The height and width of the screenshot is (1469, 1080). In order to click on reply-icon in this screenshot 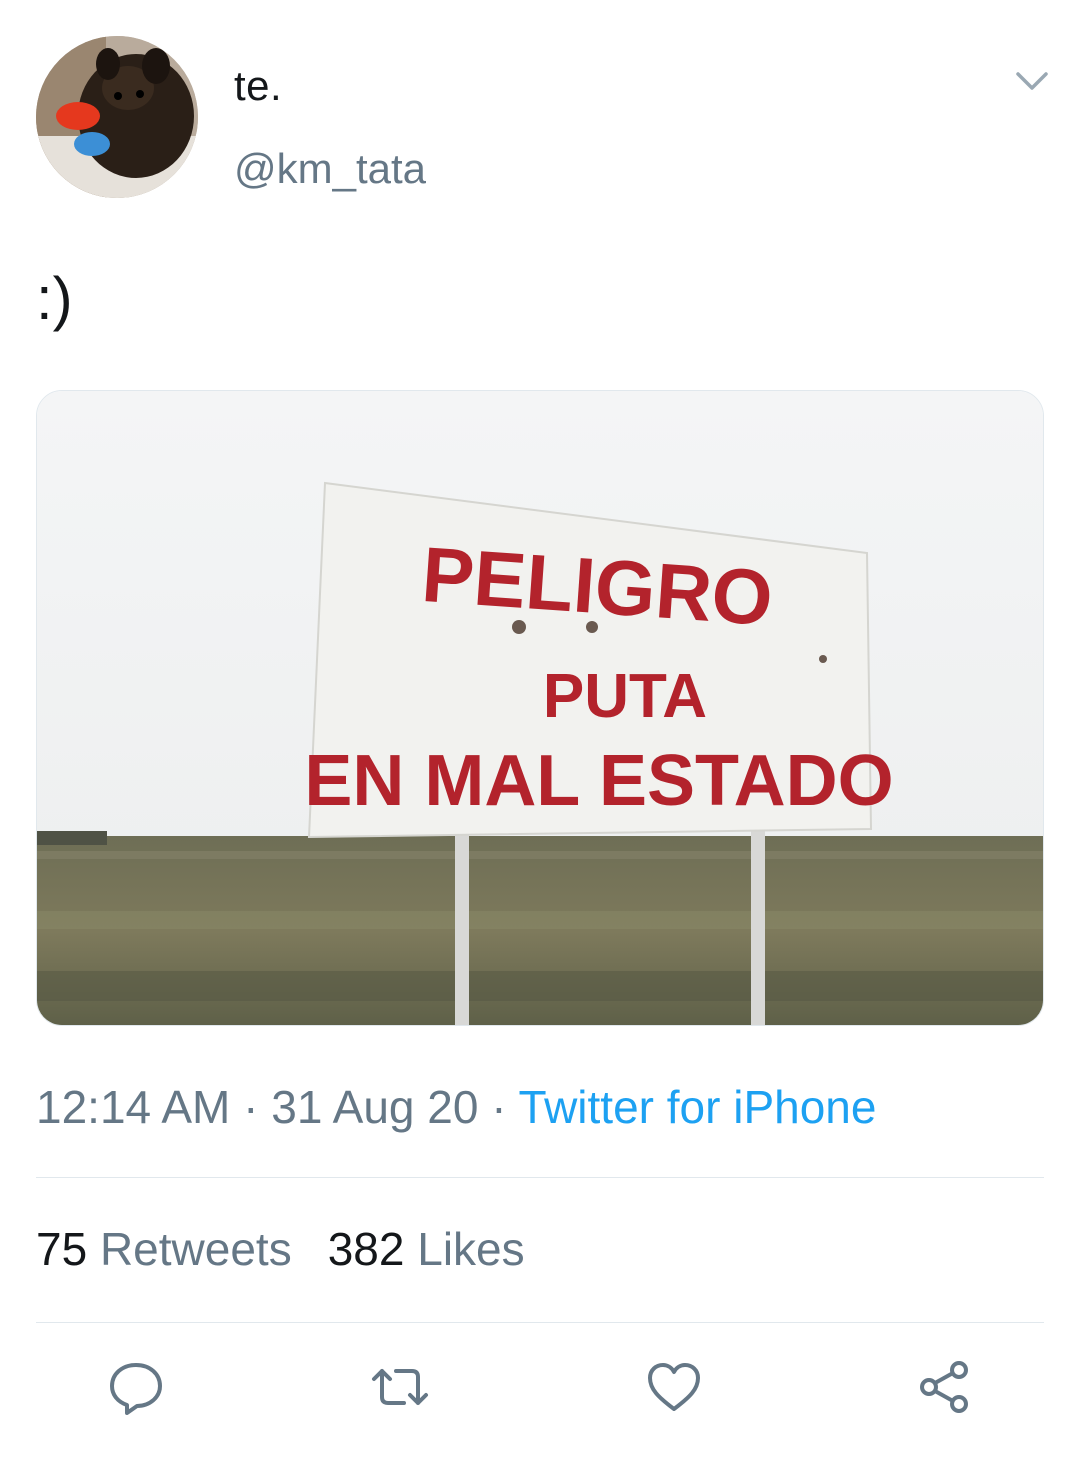, I will do `click(136, 1387)`.